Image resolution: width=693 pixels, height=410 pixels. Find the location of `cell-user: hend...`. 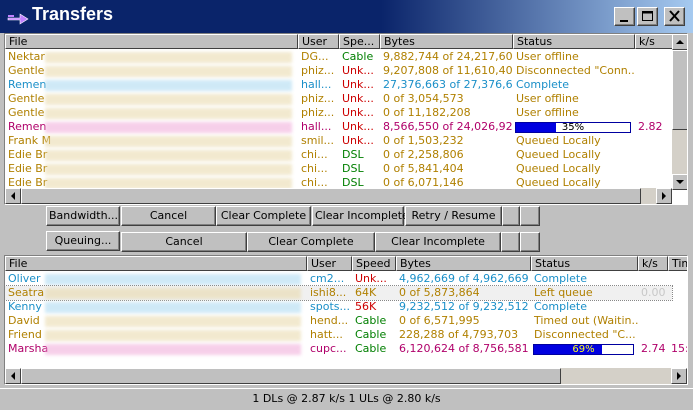

cell-user: hend... is located at coordinates (329, 320).